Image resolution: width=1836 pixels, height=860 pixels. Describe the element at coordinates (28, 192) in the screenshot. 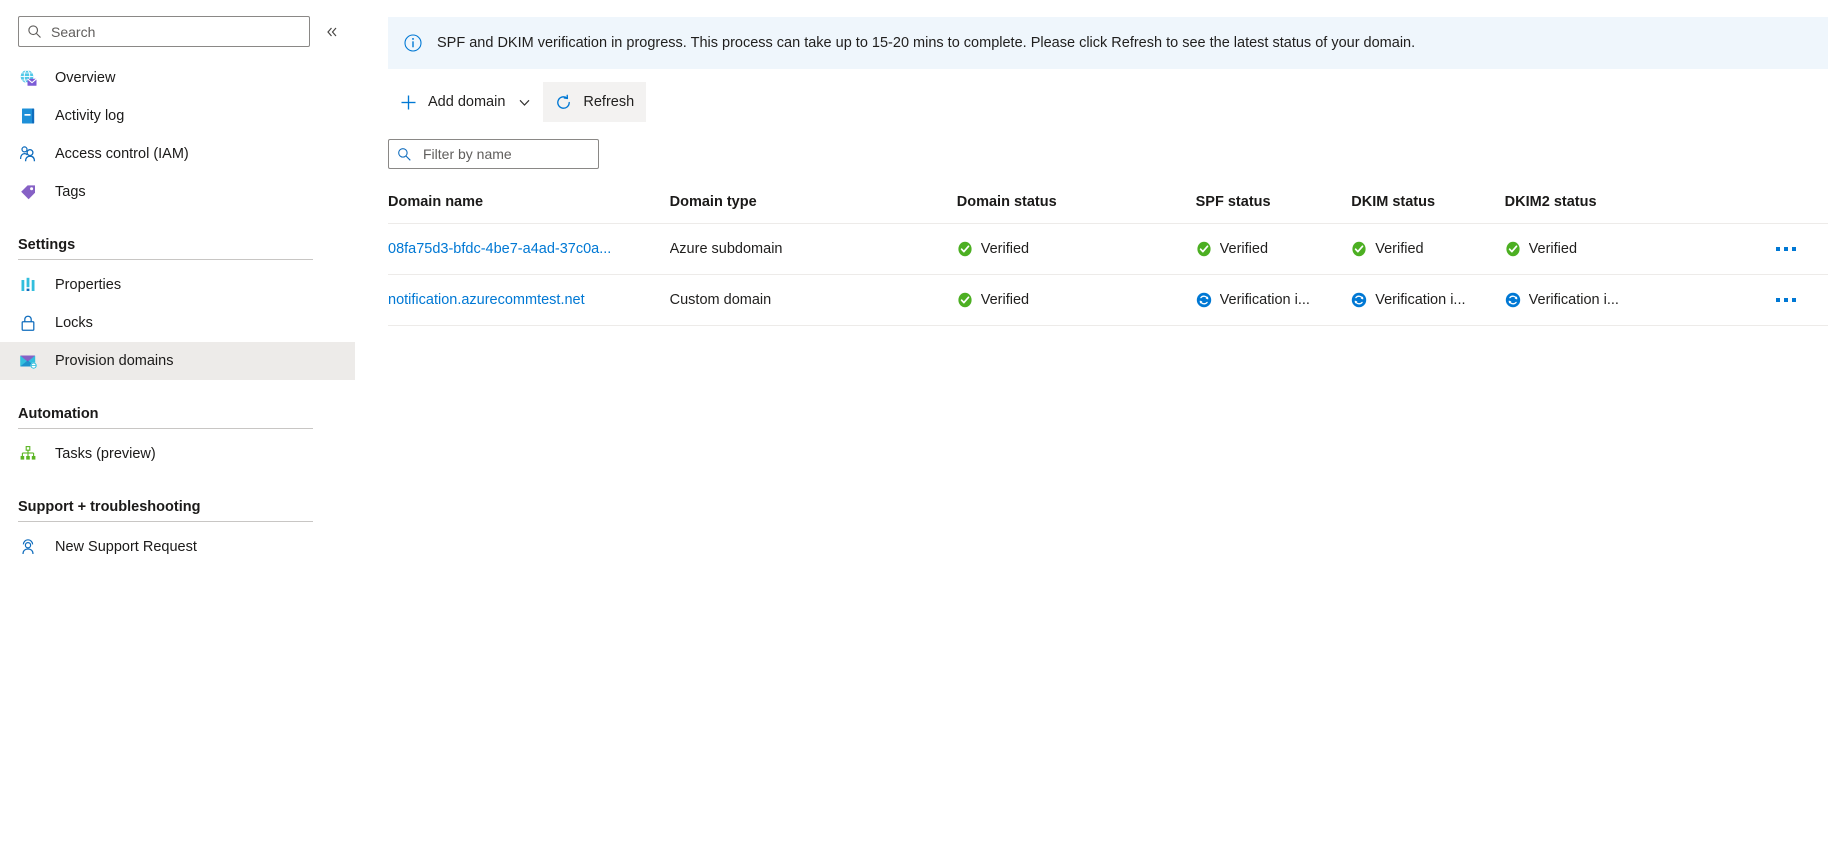

I see `tag-icon` at that location.